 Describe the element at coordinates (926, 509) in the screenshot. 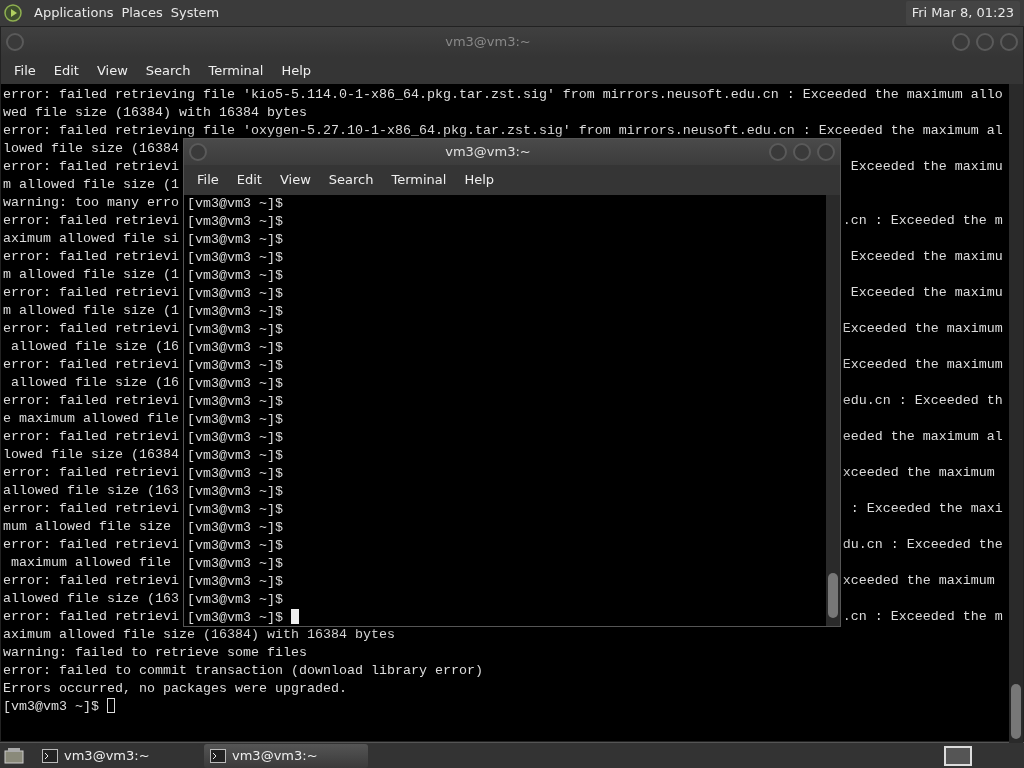

I see `terminal-text: : Exceeded the maxi` at that location.